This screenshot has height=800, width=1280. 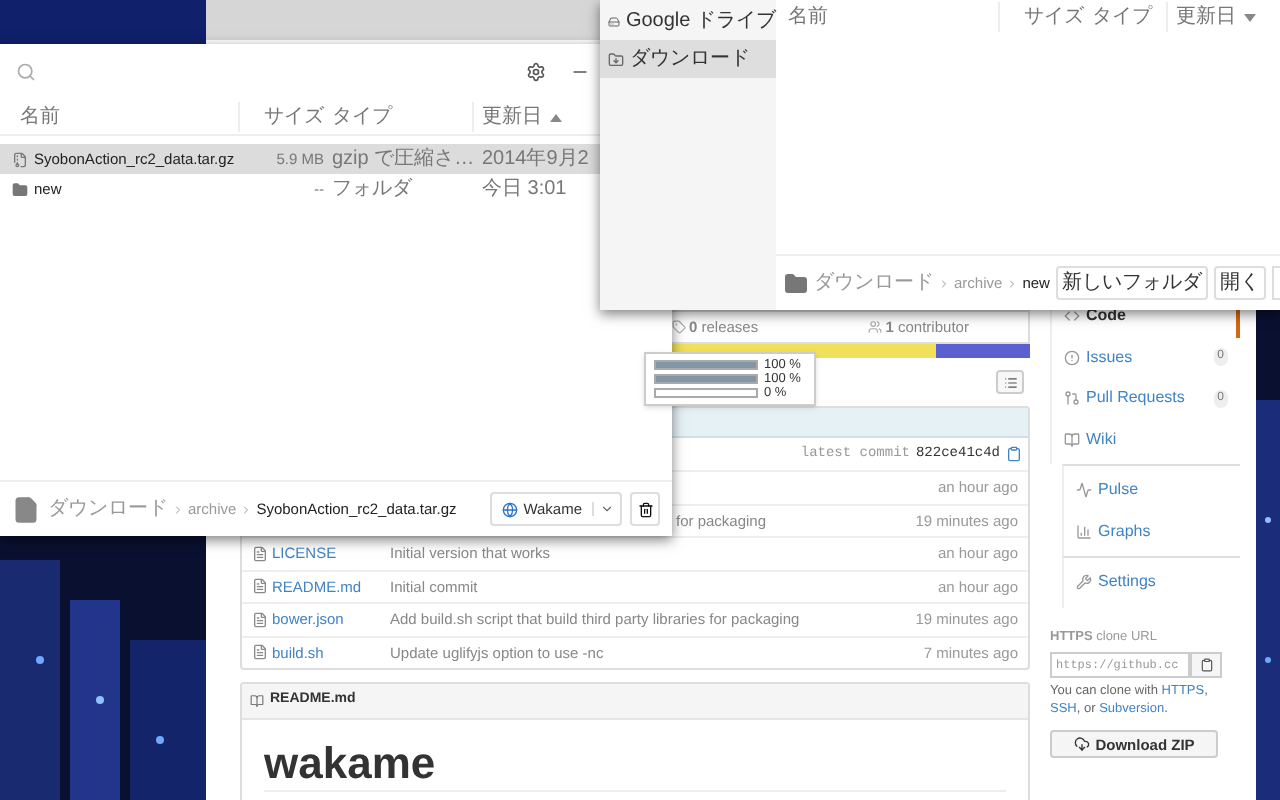 I want to click on list-view-button, so click(x=1010, y=382).